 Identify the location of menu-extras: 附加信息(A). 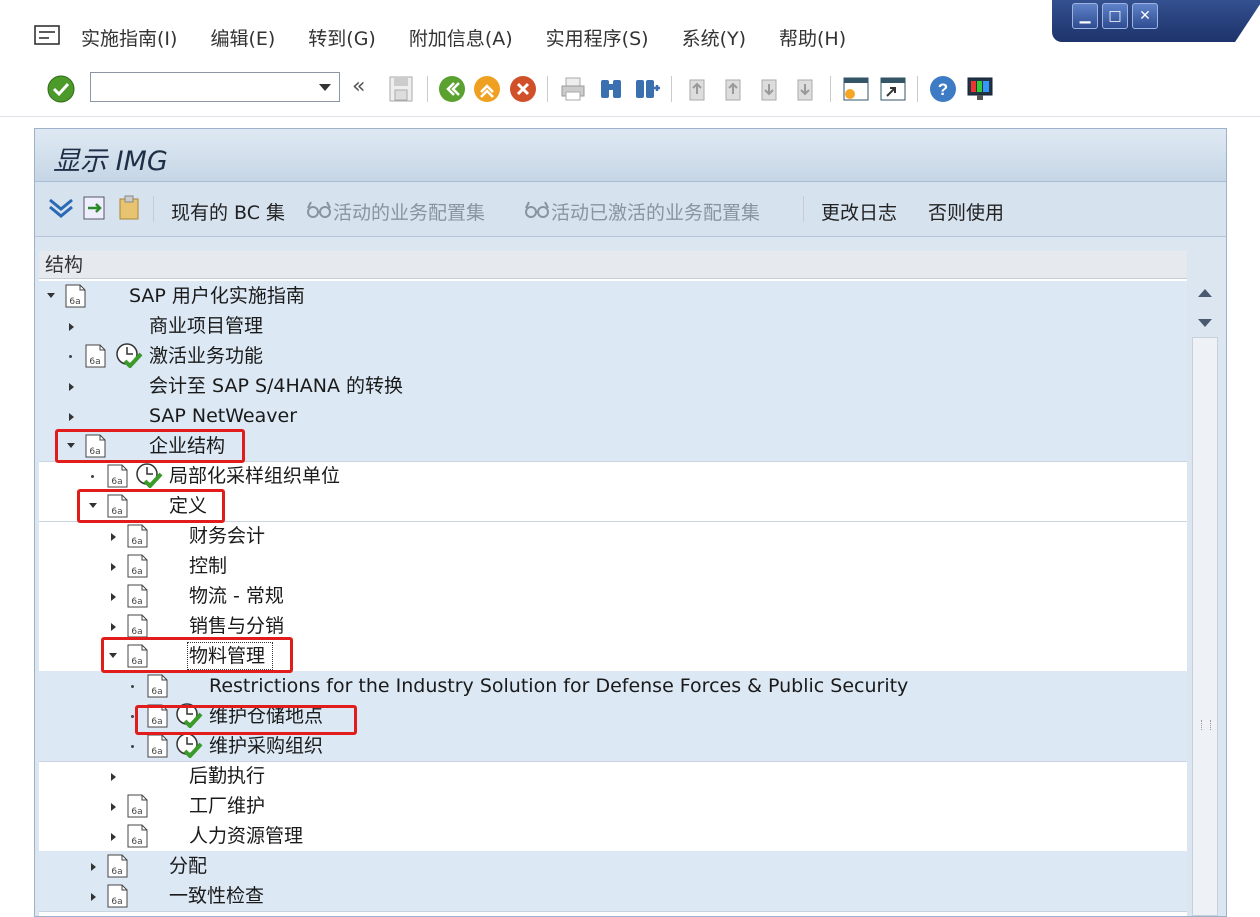
(461, 37).